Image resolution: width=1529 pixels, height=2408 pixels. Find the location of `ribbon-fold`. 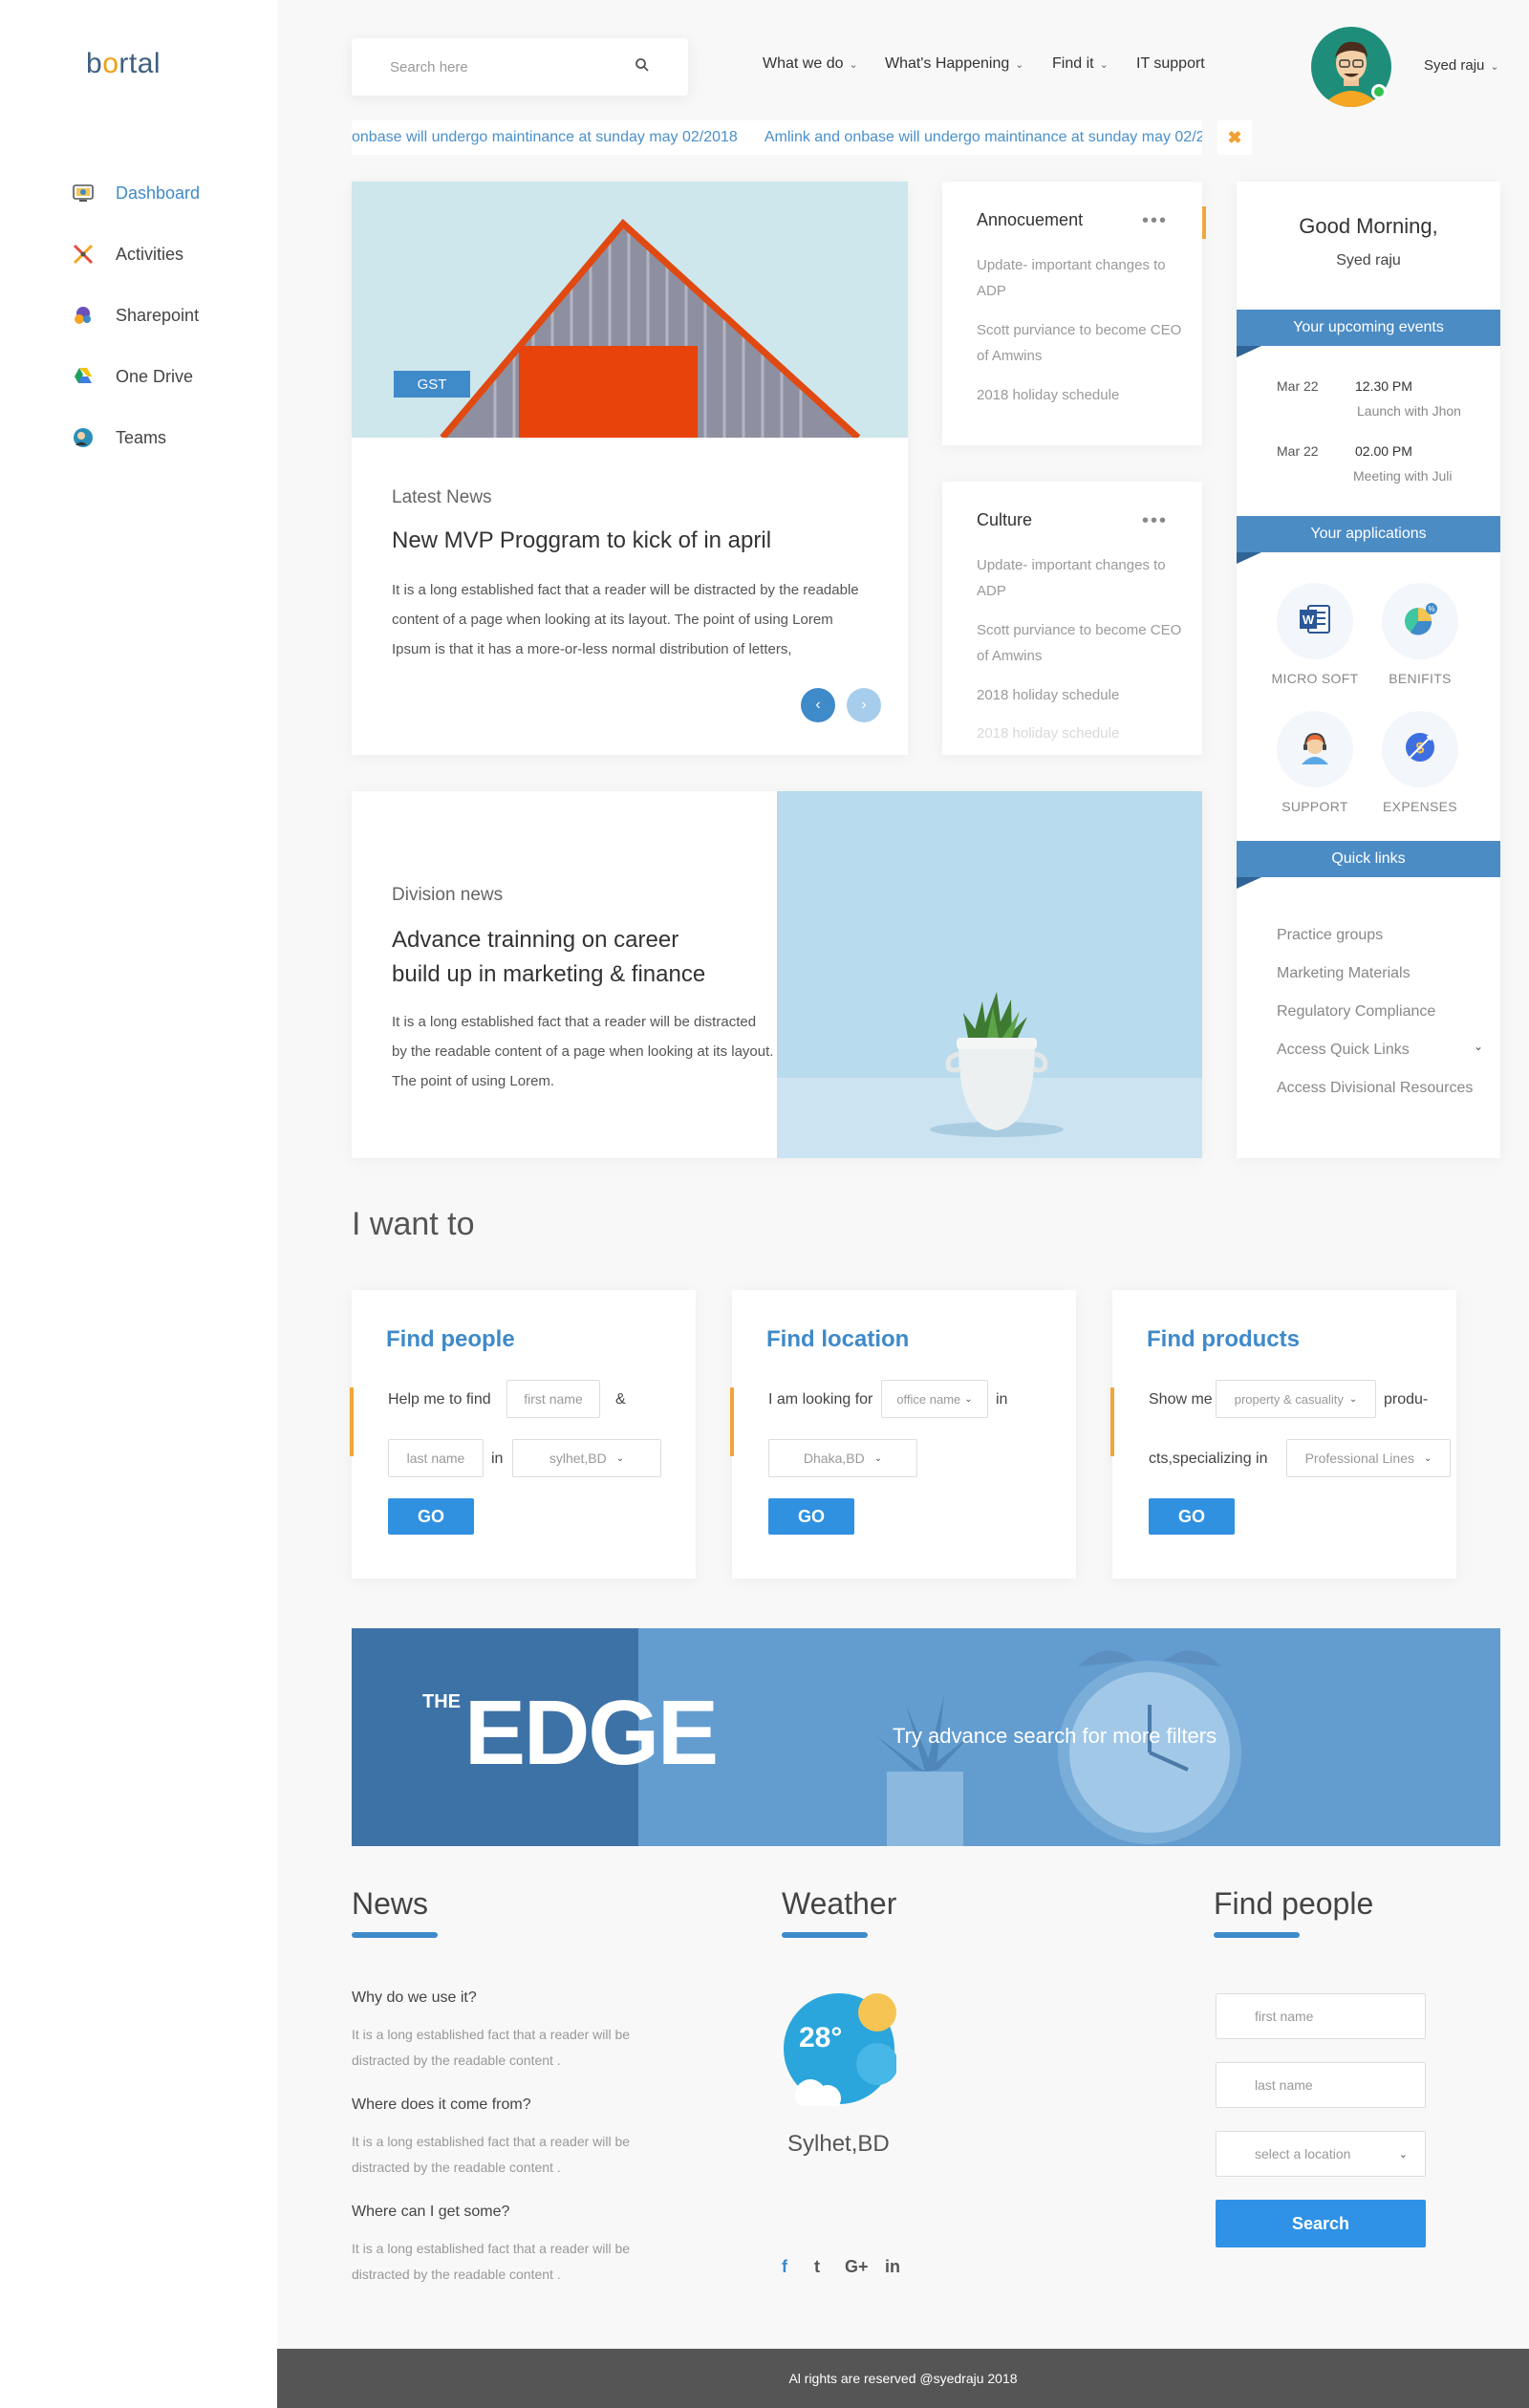

ribbon-fold is located at coordinates (1249, 352).